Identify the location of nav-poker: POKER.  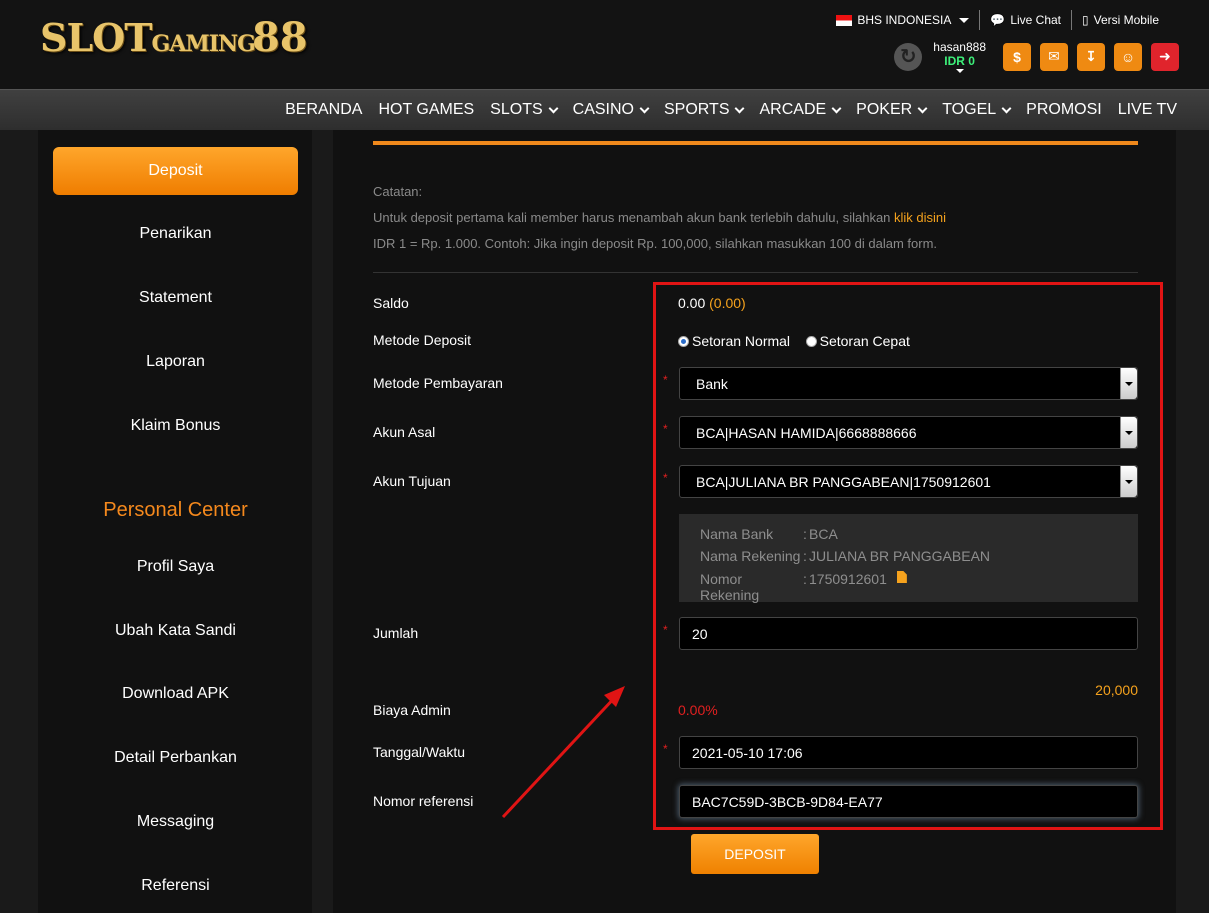
(891, 110).